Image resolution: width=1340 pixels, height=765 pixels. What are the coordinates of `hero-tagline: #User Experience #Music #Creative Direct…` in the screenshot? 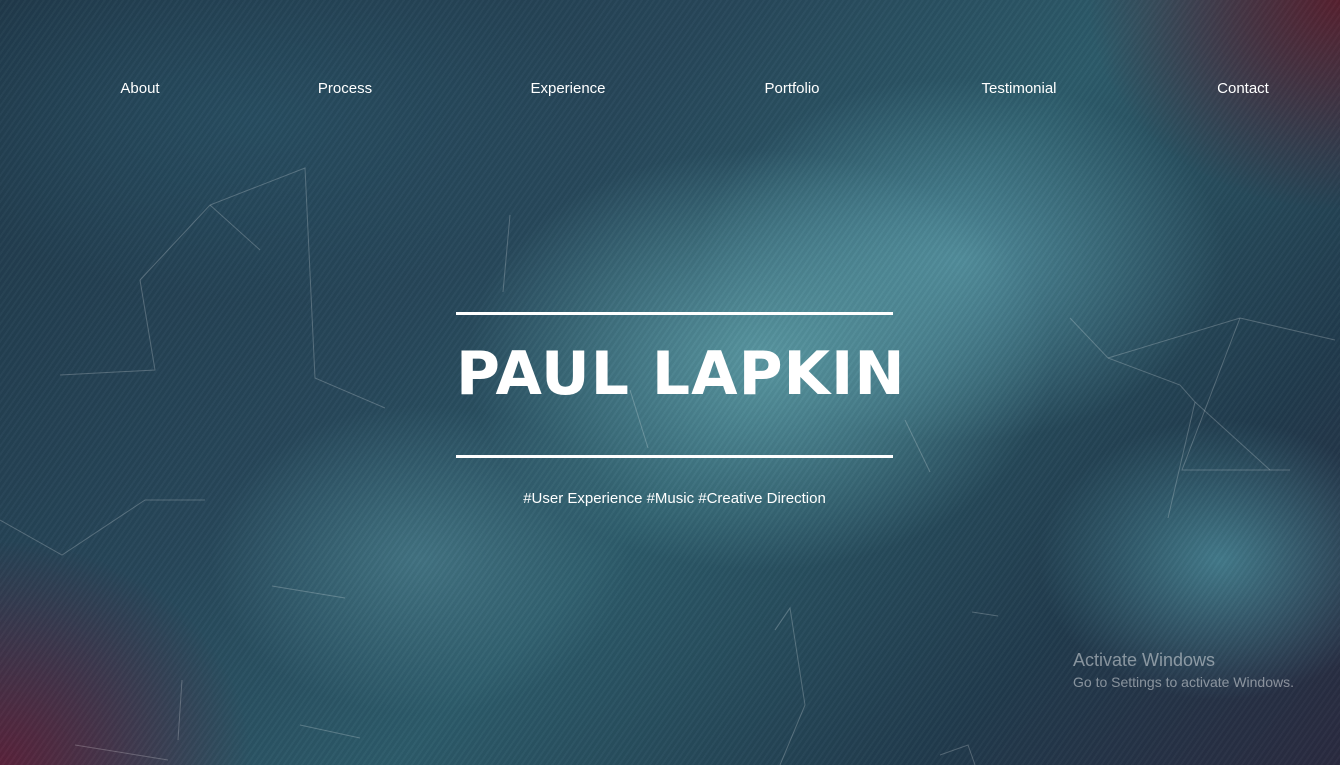 It's located at (674, 498).